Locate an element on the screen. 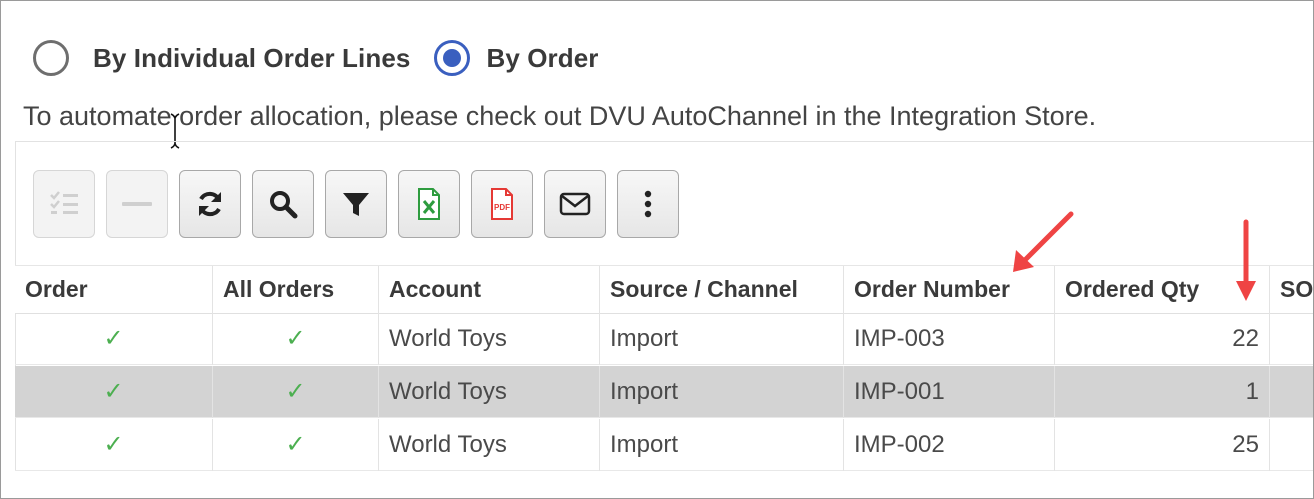  excel-export-icon is located at coordinates (429, 204).